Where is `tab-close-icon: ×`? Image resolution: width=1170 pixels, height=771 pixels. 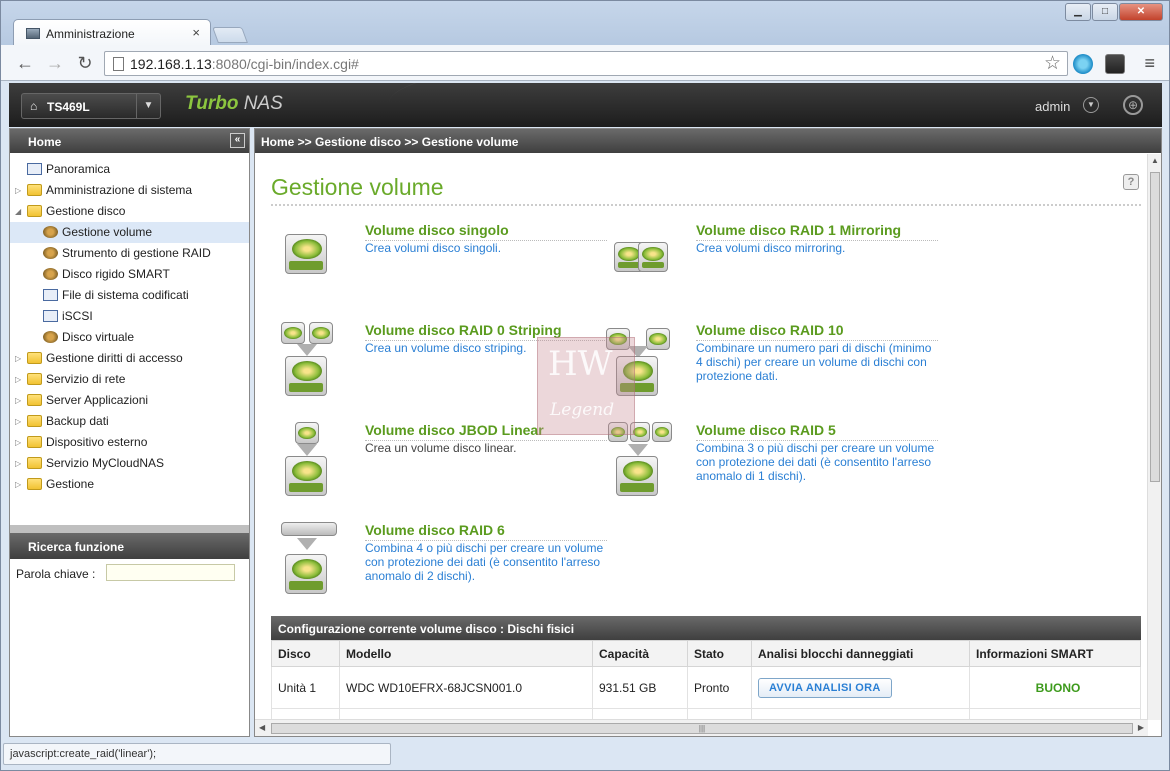
tab-close-icon: × is located at coordinates (196, 32).